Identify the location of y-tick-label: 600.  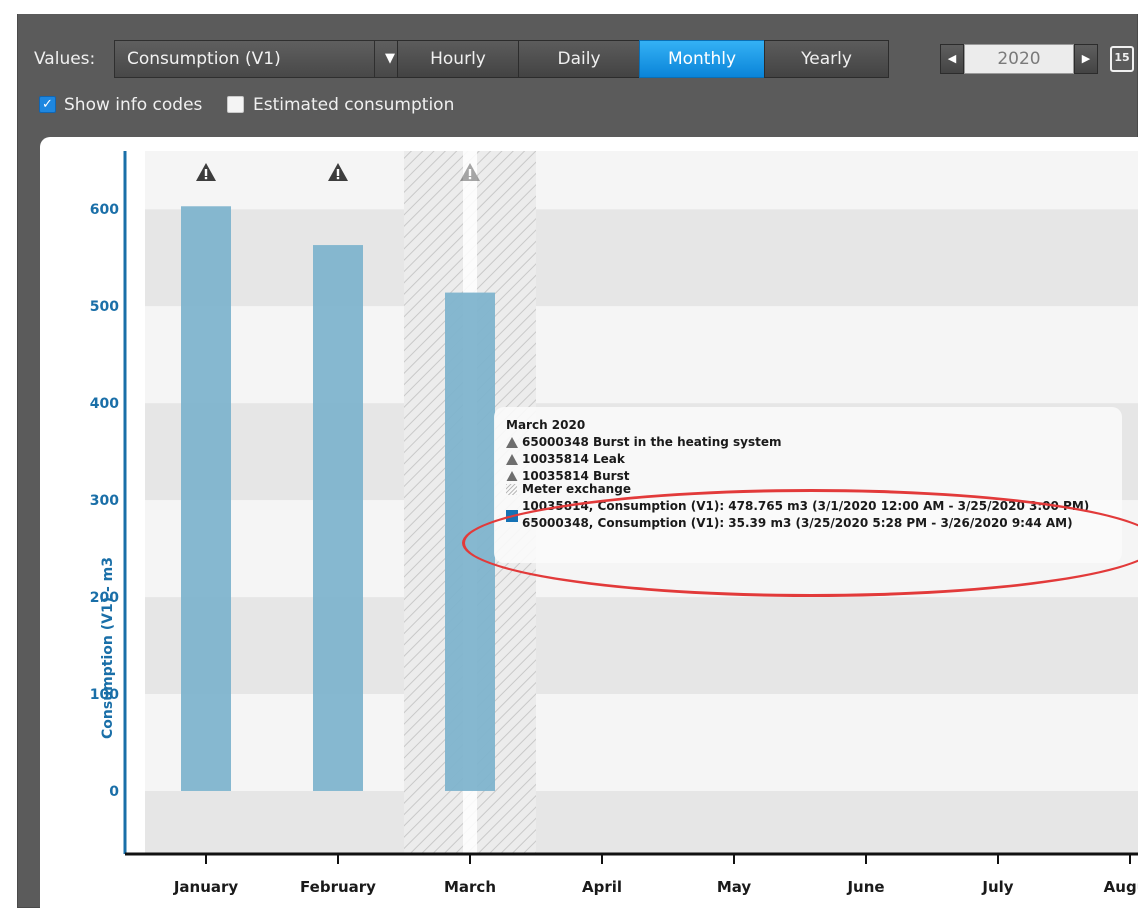
(104, 210).